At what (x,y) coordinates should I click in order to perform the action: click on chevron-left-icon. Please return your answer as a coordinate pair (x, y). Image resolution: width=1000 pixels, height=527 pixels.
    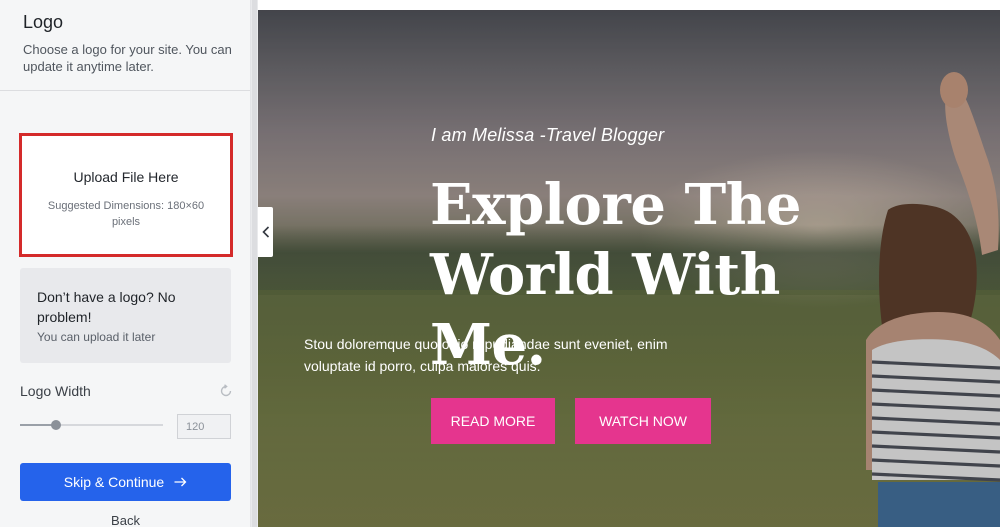
    Looking at the image, I should click on (265, 232).